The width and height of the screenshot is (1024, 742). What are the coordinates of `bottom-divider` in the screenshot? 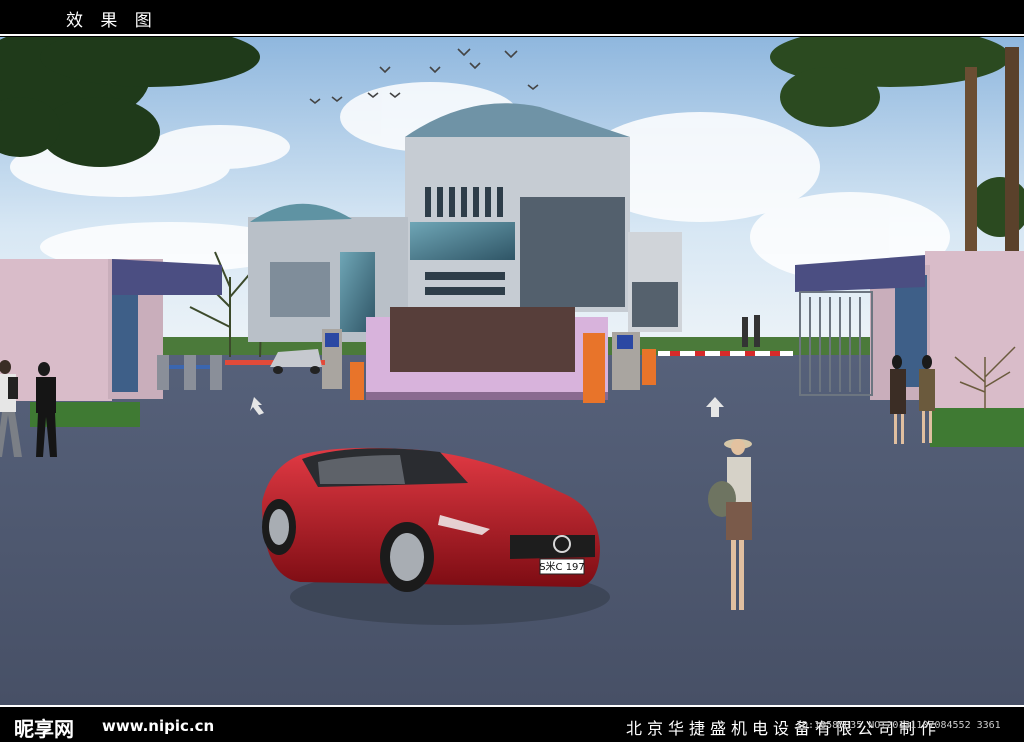 It's located at (512, 706).